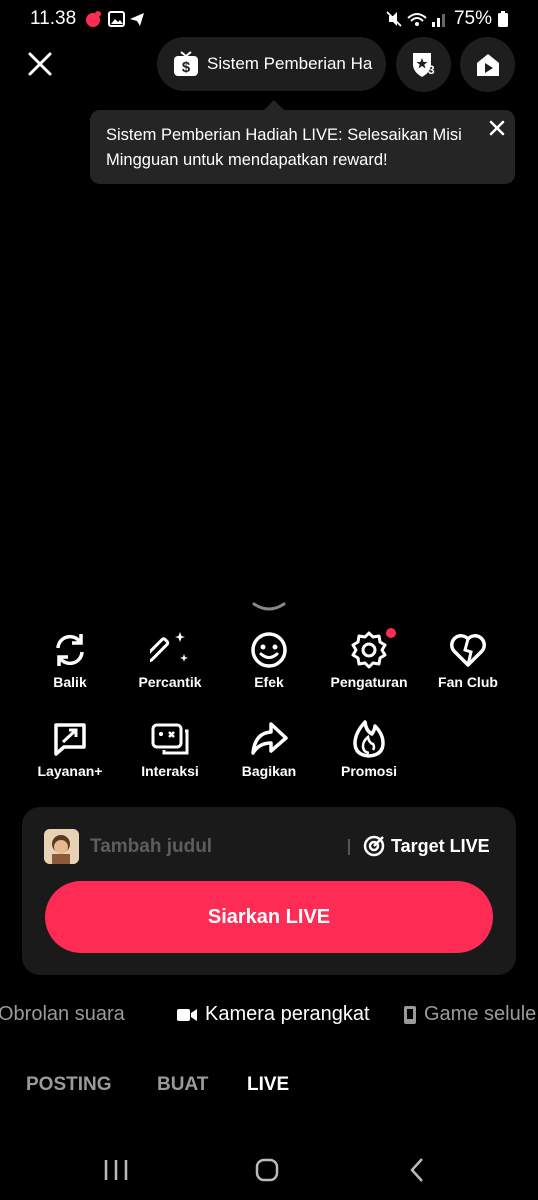  I want to click on title-input: Tambah judul, so click(151, 847).